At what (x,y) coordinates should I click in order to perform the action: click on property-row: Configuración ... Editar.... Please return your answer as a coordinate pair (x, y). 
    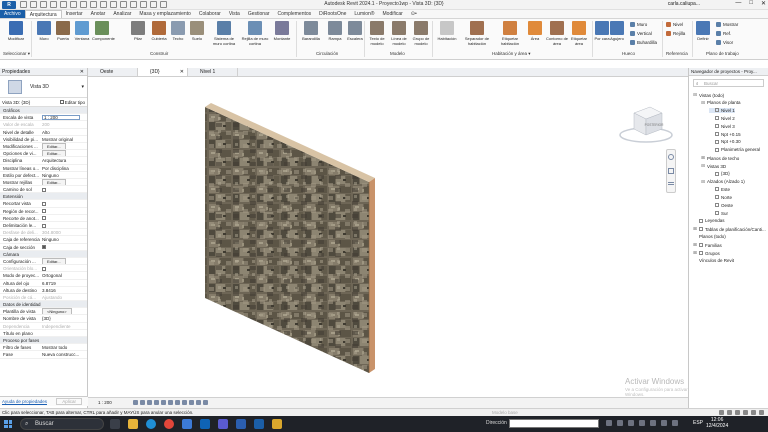
    Looking at the image, I should click on (43, 261).